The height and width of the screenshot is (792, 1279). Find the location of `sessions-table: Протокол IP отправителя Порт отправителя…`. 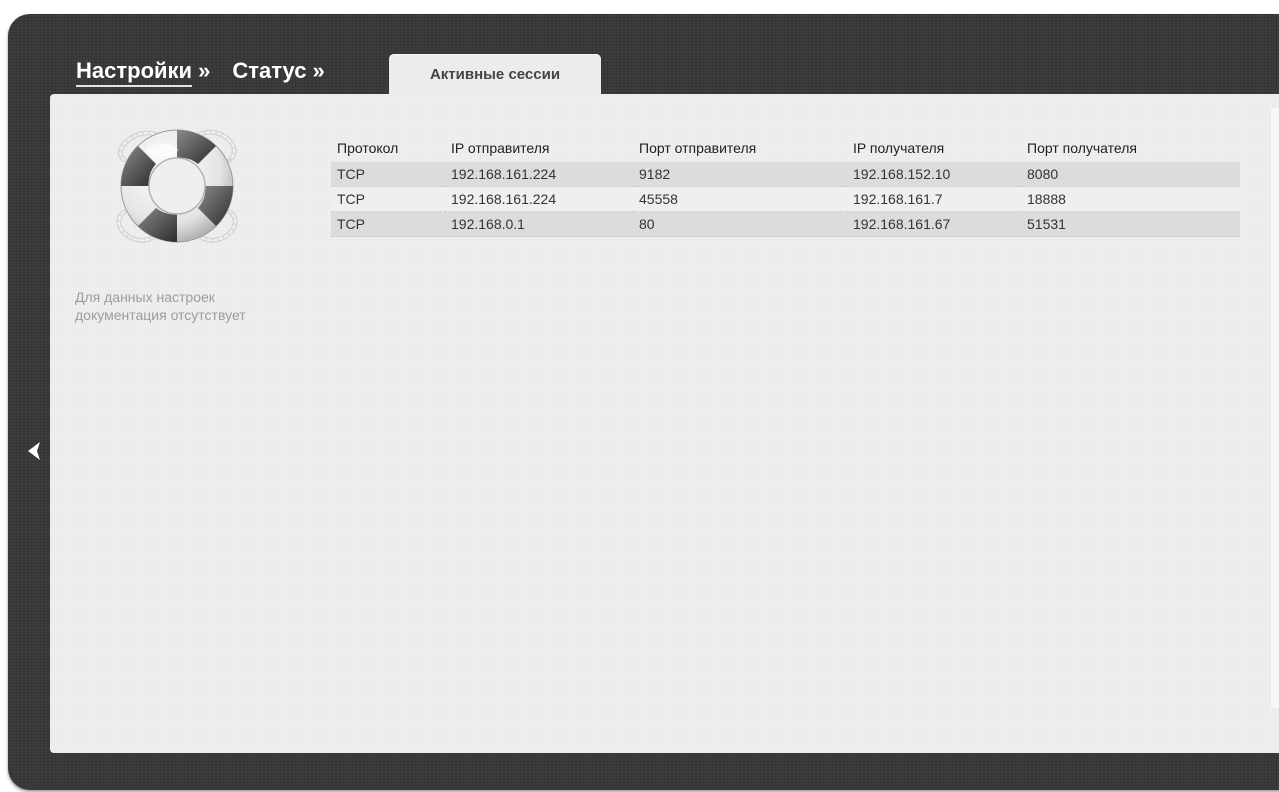

sessions-table: Протокол IP отправителя Порт отправителя… is located at coordinates (785, 185).